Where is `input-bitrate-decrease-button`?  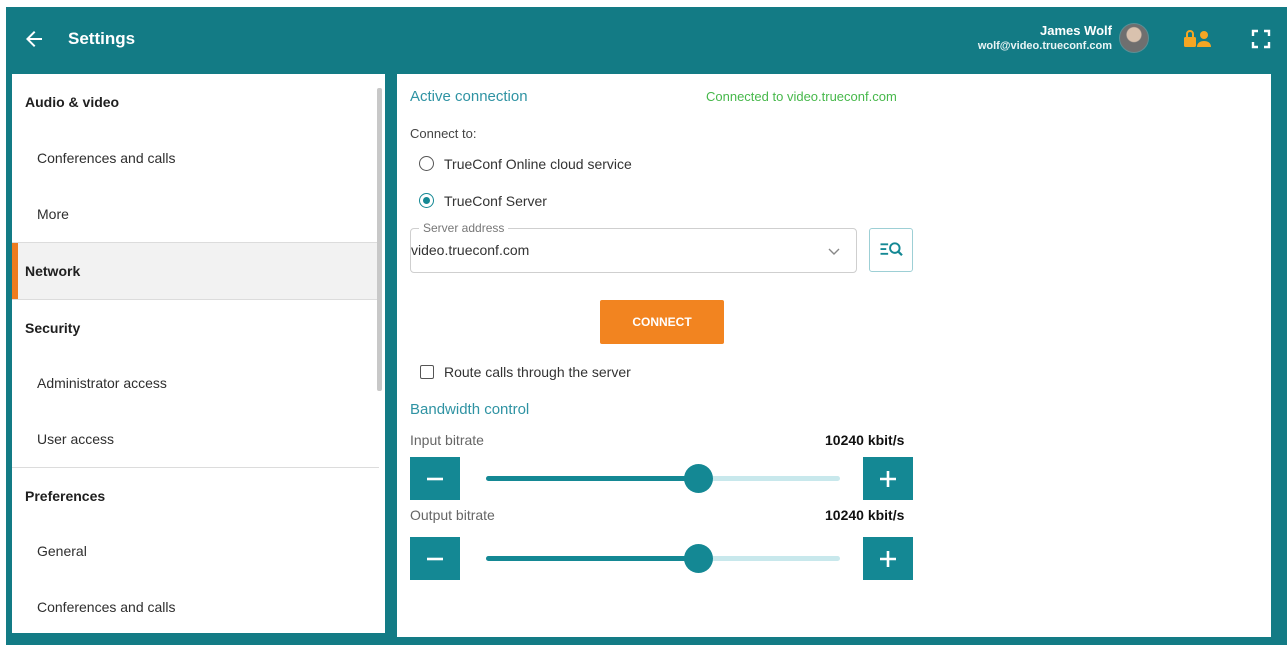 input-bitrate-decrease-button is located at coordinates (435, 478).